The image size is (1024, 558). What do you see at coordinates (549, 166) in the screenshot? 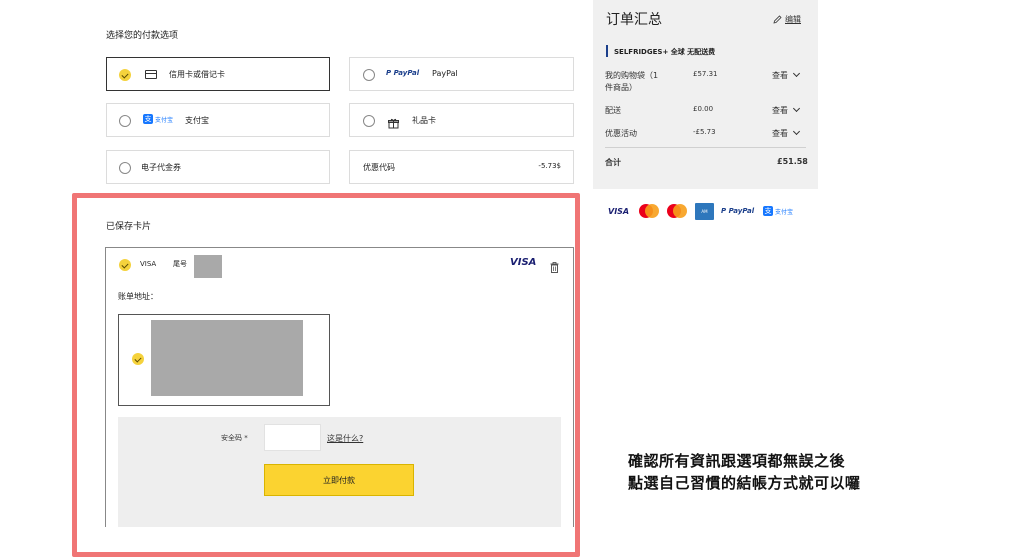
I see `promo-code-value: -5.73$` at bounding box center [549, 166].